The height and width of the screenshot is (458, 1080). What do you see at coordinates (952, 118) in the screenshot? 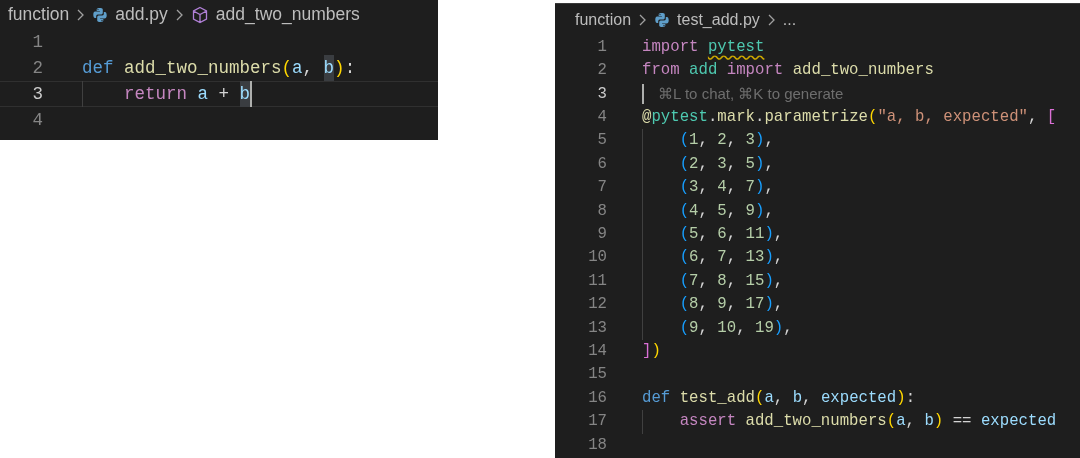
I see `code-token: "a, b, expected"` at bounding box center [952, 118].